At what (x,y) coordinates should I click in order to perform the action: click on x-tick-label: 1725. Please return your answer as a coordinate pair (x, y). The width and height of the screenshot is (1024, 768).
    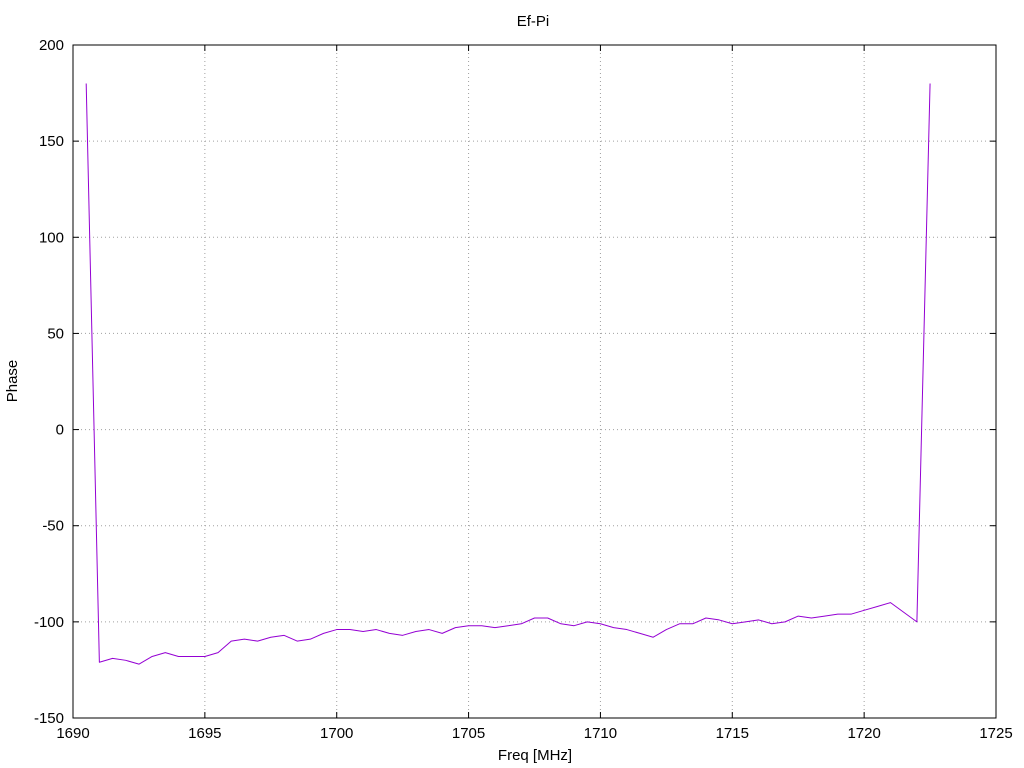
    Looking at the image, I should click on (995, 733).